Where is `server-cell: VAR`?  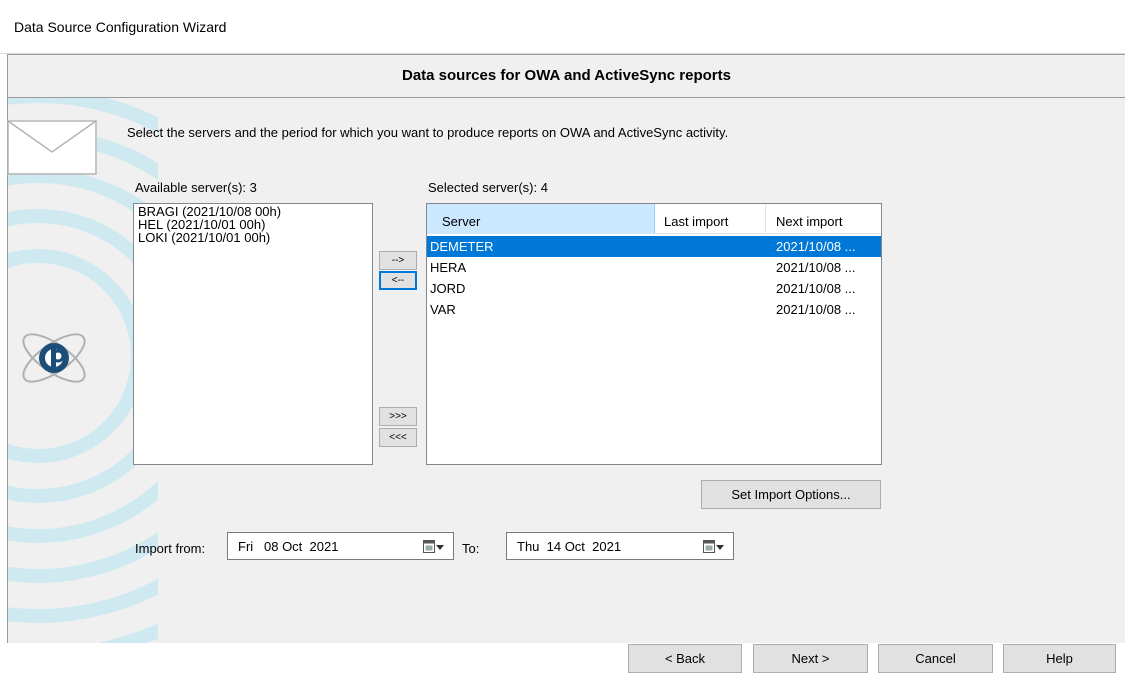 server-cell: VAR is located at coordinates (443, 309).